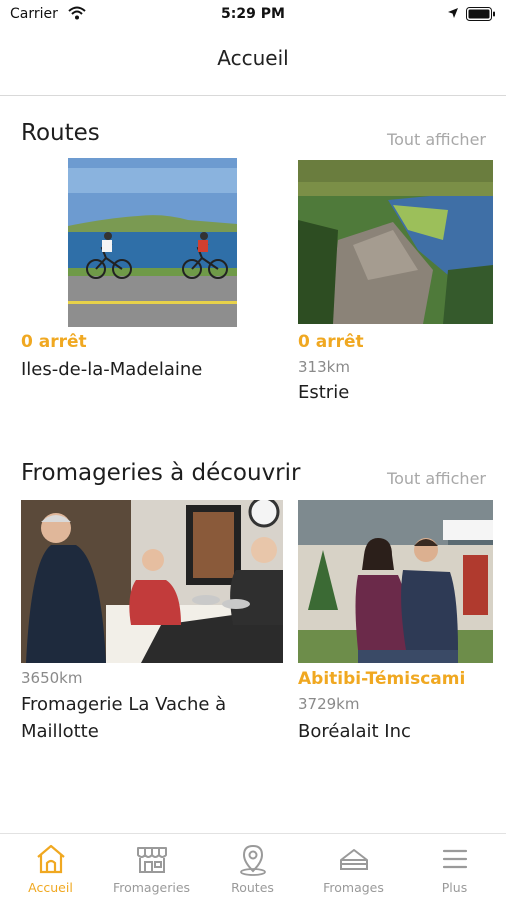 The image size is (506, 900). What do you see at coordinates (152, 860) in the screenshot?
I see `shop-icon` at bounding box center [152, 860].